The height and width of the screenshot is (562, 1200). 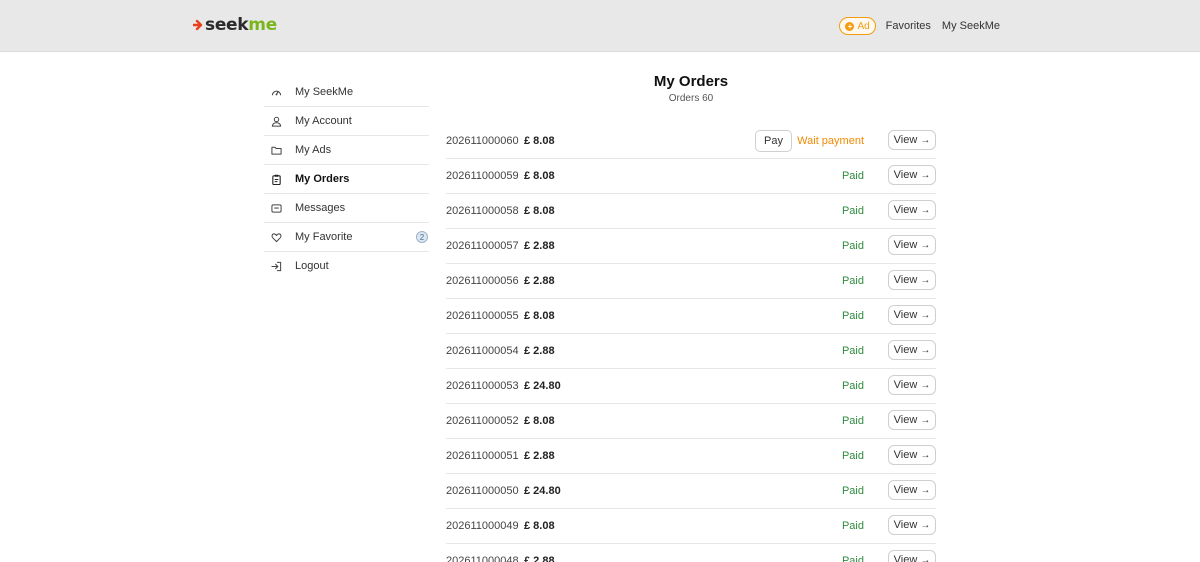 What do you see at coordinates (324, 237) in the screenshot?
I see `sidebar-item-label: My Favorite` at bounding box center [324, 237].